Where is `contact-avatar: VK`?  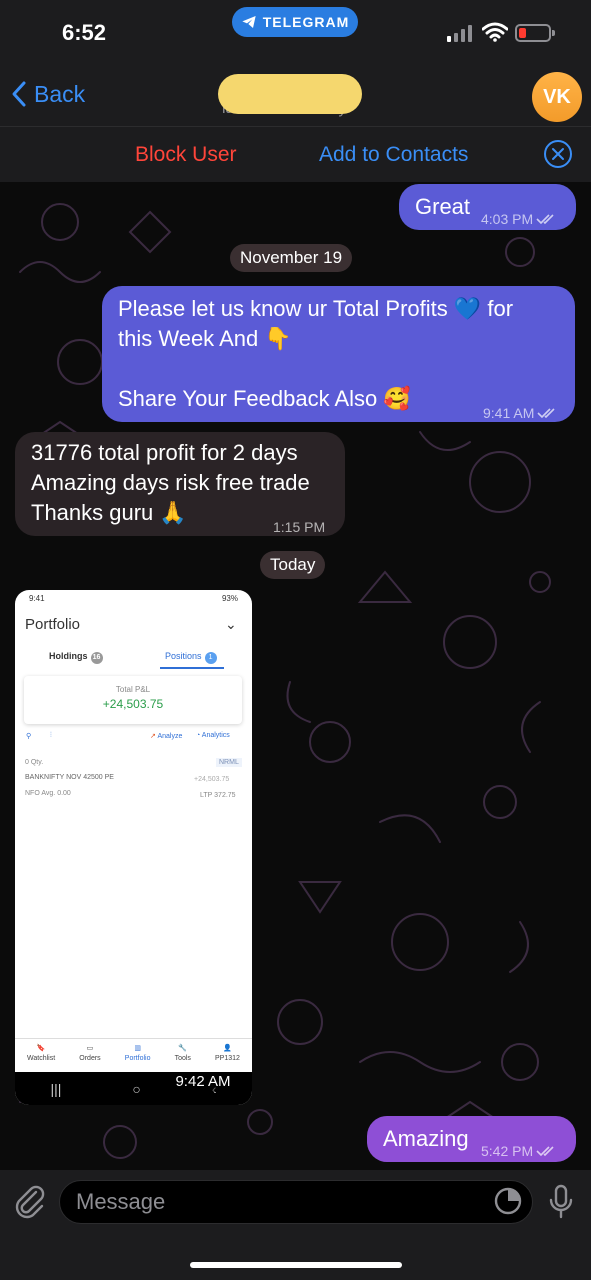
contact-avatar: VK is located at coordinates (557, 97).